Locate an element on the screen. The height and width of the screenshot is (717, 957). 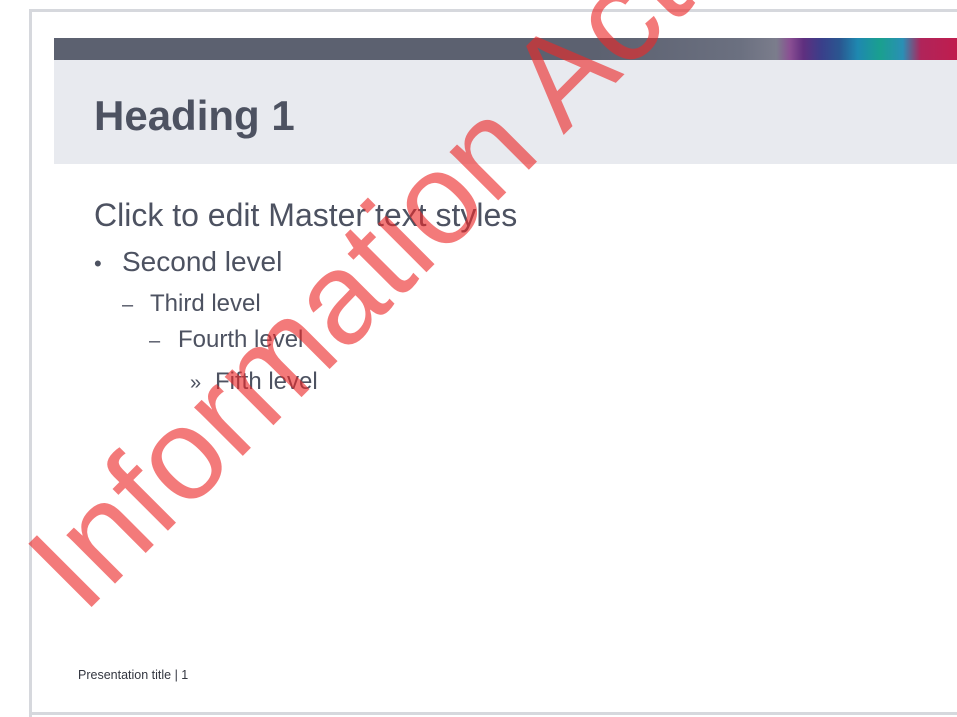
decorative-color-bar is located at coordinates (505, 49).